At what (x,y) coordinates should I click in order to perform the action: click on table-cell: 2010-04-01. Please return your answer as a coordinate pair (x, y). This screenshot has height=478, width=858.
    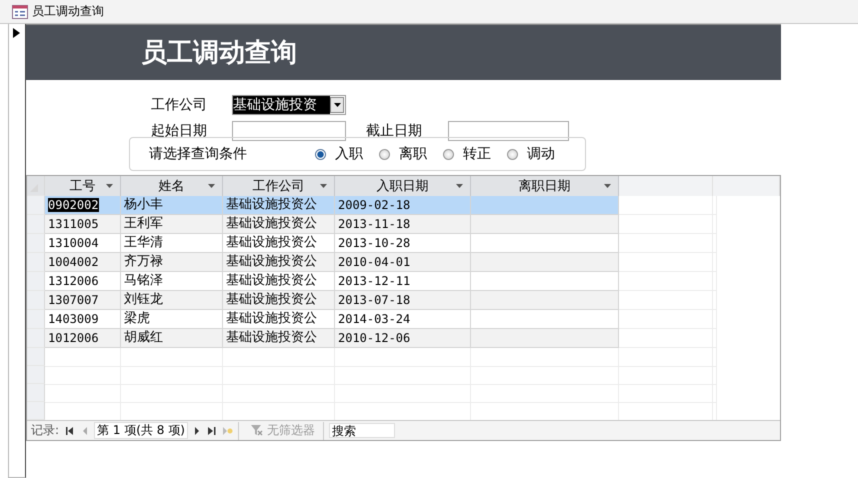
    Looking at the image, I should click on (403, 262).